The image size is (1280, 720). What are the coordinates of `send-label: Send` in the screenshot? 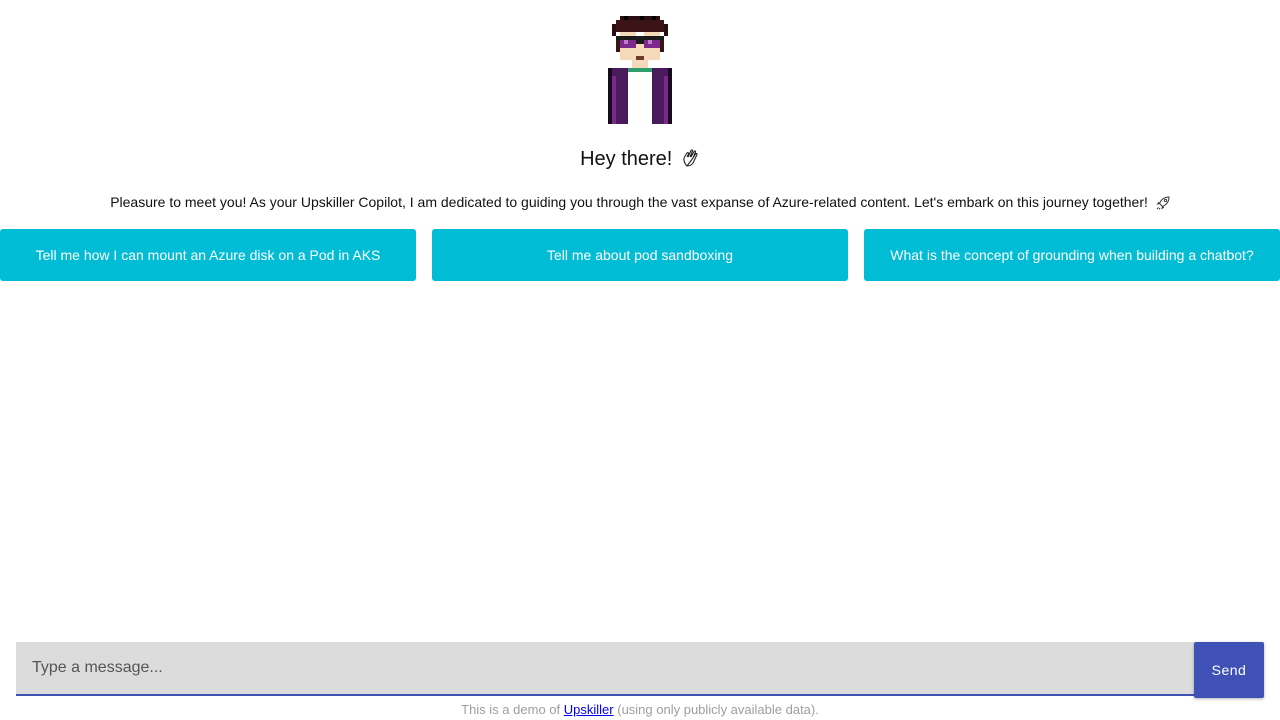 It's located at (1229, 670).